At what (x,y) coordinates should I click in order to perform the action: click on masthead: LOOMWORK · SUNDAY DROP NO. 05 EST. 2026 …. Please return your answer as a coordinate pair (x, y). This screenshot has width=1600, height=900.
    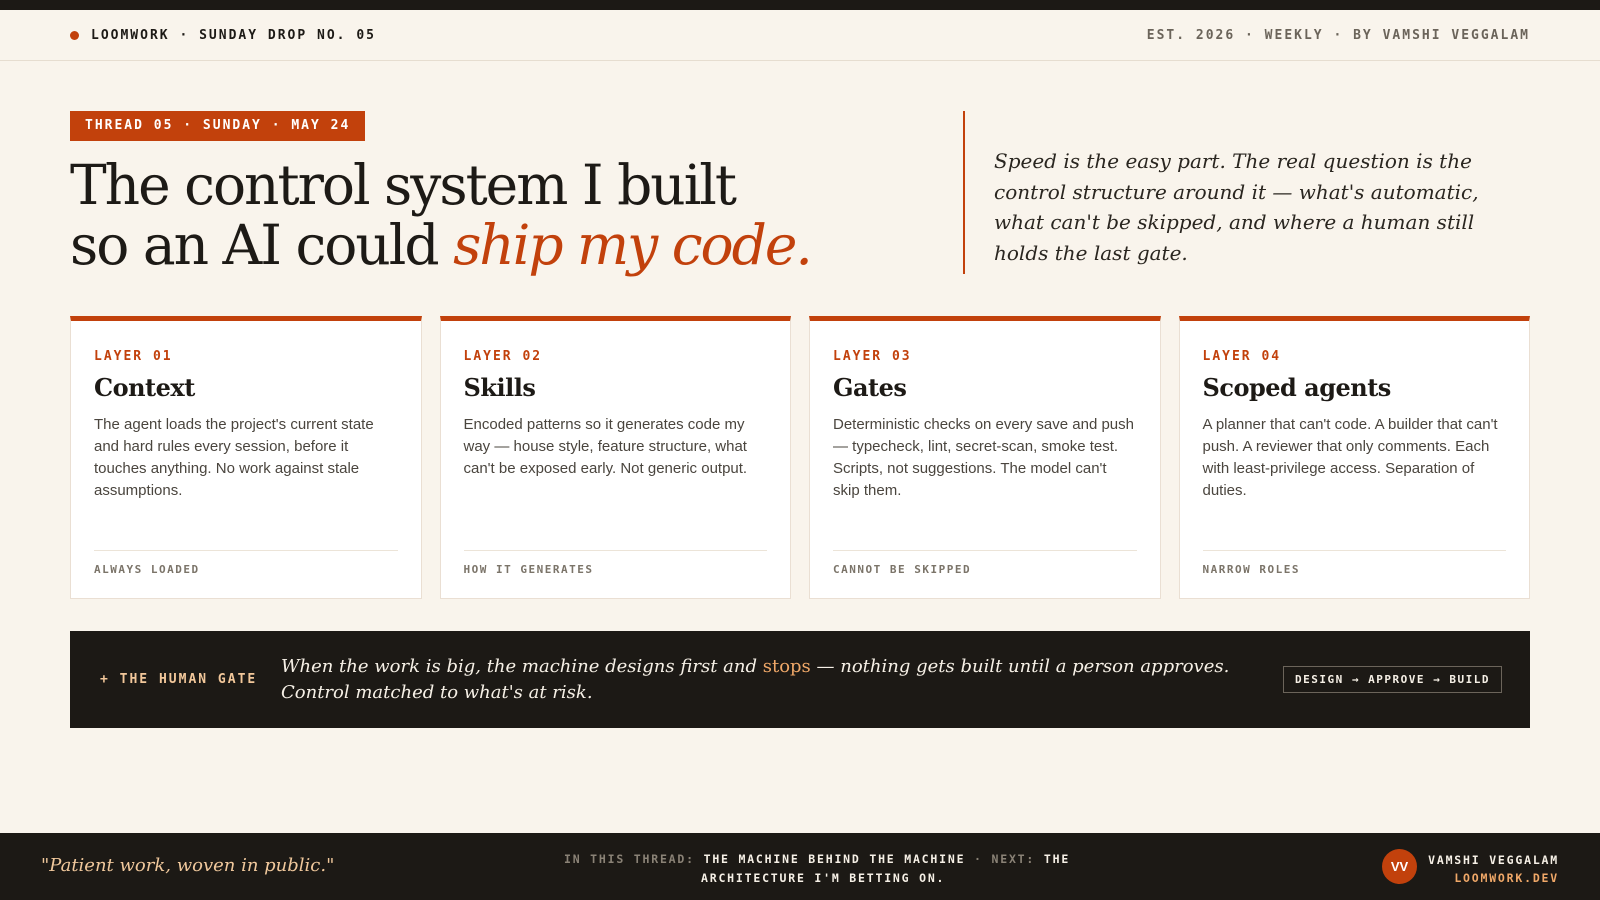
    Looking at the image, I should click on (800, 35).